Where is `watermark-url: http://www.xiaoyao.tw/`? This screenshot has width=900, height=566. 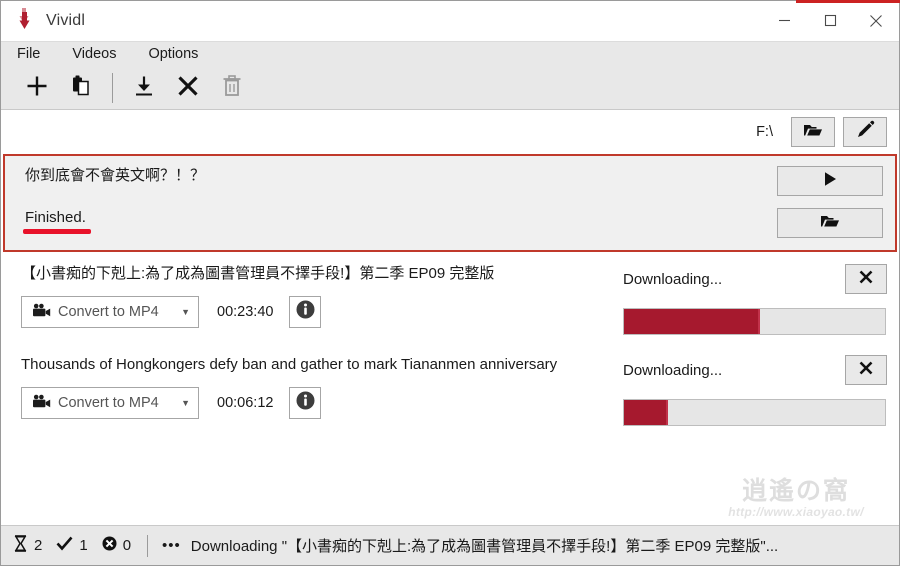 watermark-url: http://www.xiaoyao.tw/ is located at coordinates (796, 512).